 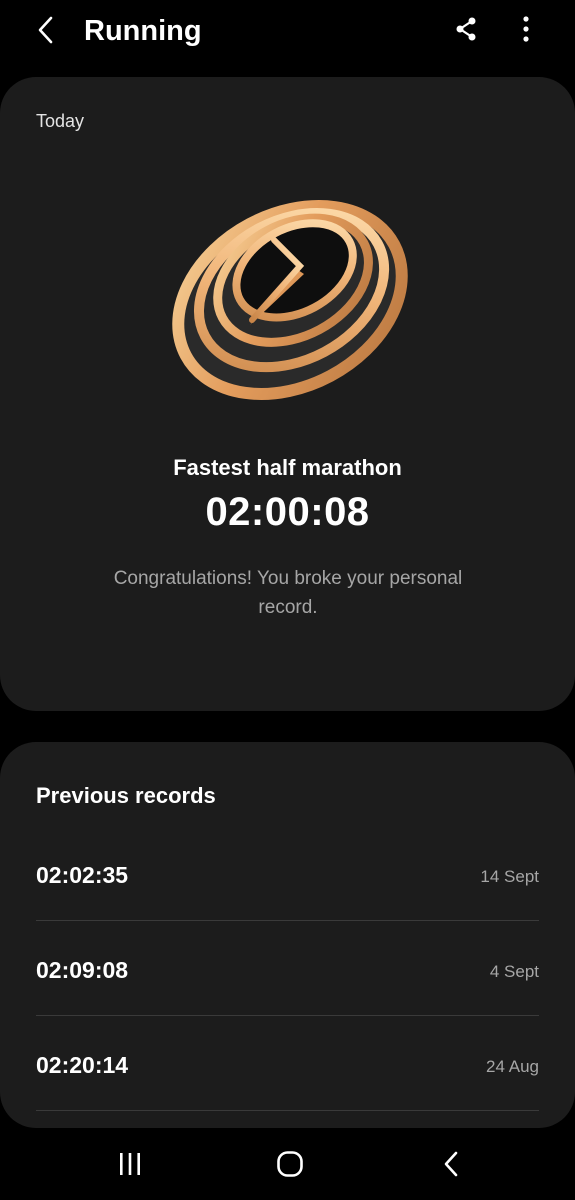 I want to click on today-label: Today, so click(x=60, y=121).